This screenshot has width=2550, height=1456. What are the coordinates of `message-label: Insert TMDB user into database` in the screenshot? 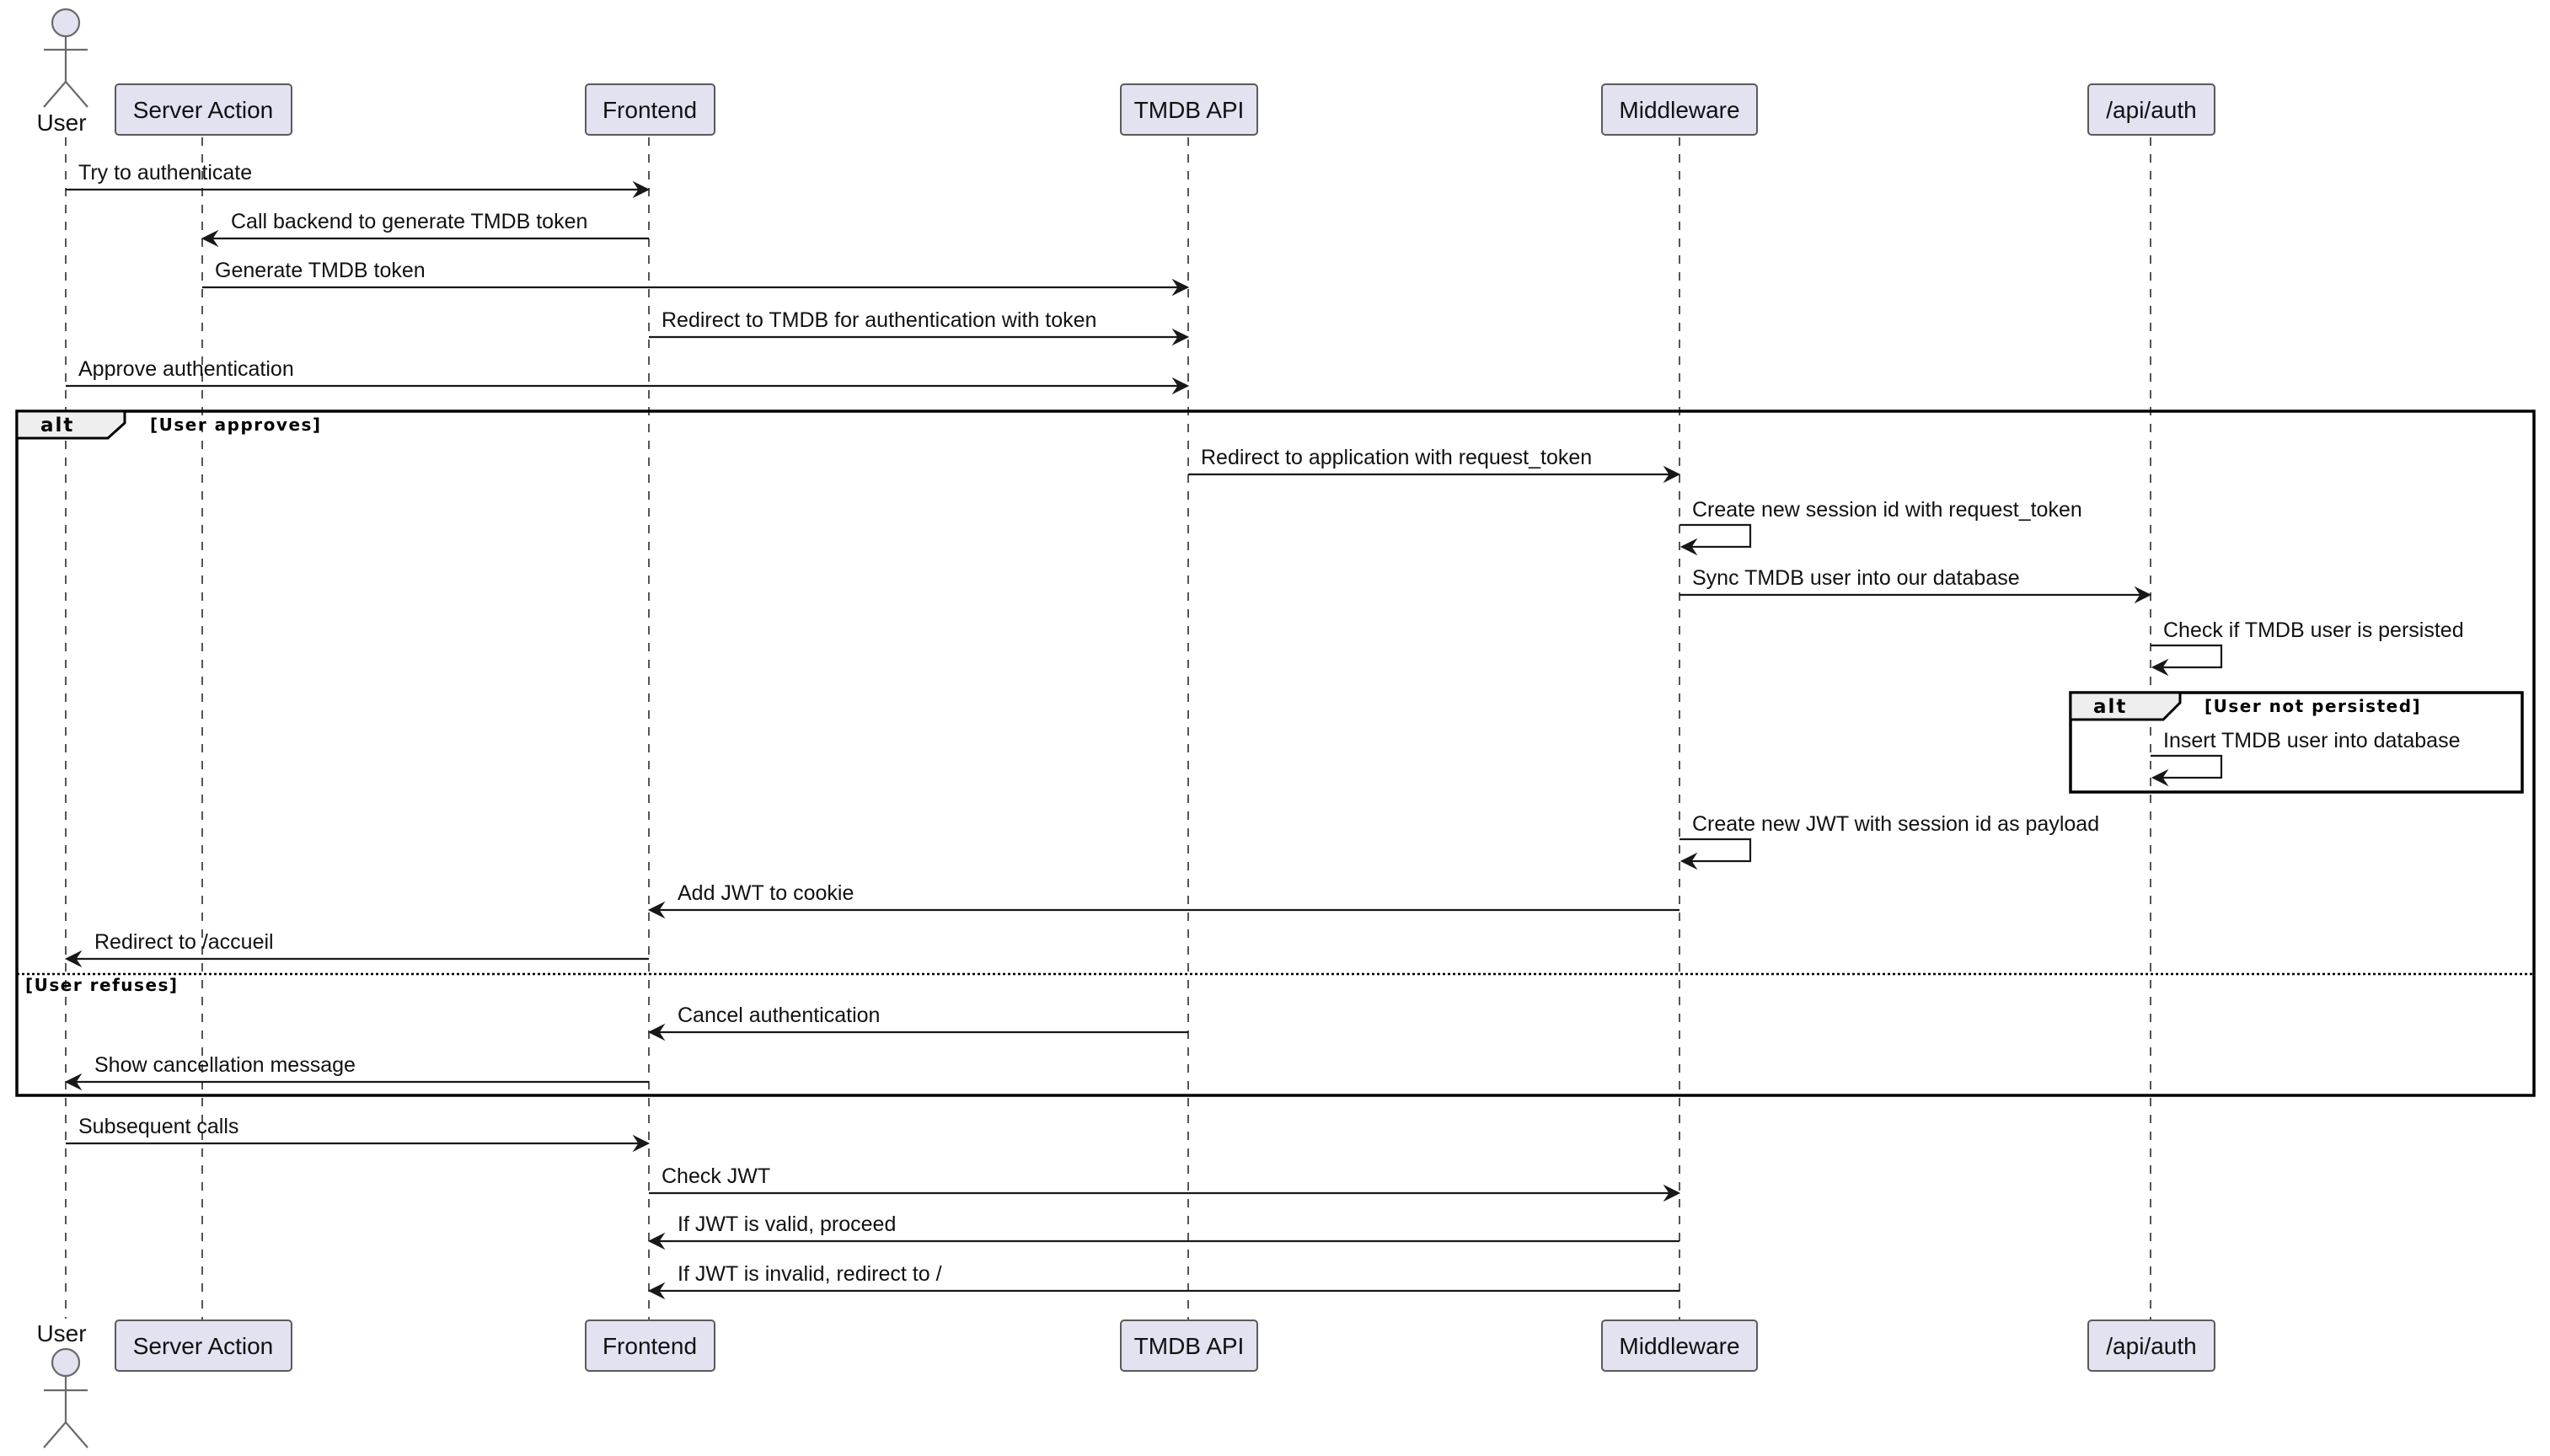 It's located at (2312, 740).